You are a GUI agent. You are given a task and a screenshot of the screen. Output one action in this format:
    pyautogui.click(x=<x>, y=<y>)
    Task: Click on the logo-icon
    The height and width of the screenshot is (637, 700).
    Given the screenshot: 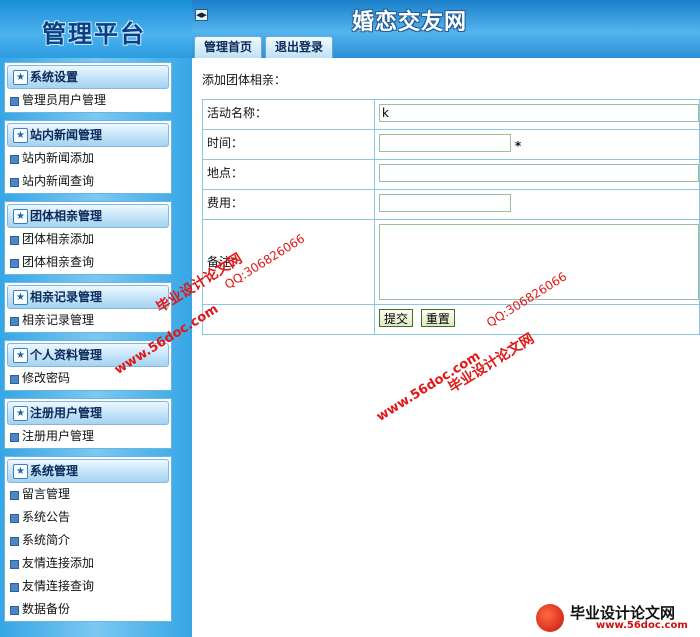 What is the action you would take?
    pyautogui.click(x=550, y=618)
    